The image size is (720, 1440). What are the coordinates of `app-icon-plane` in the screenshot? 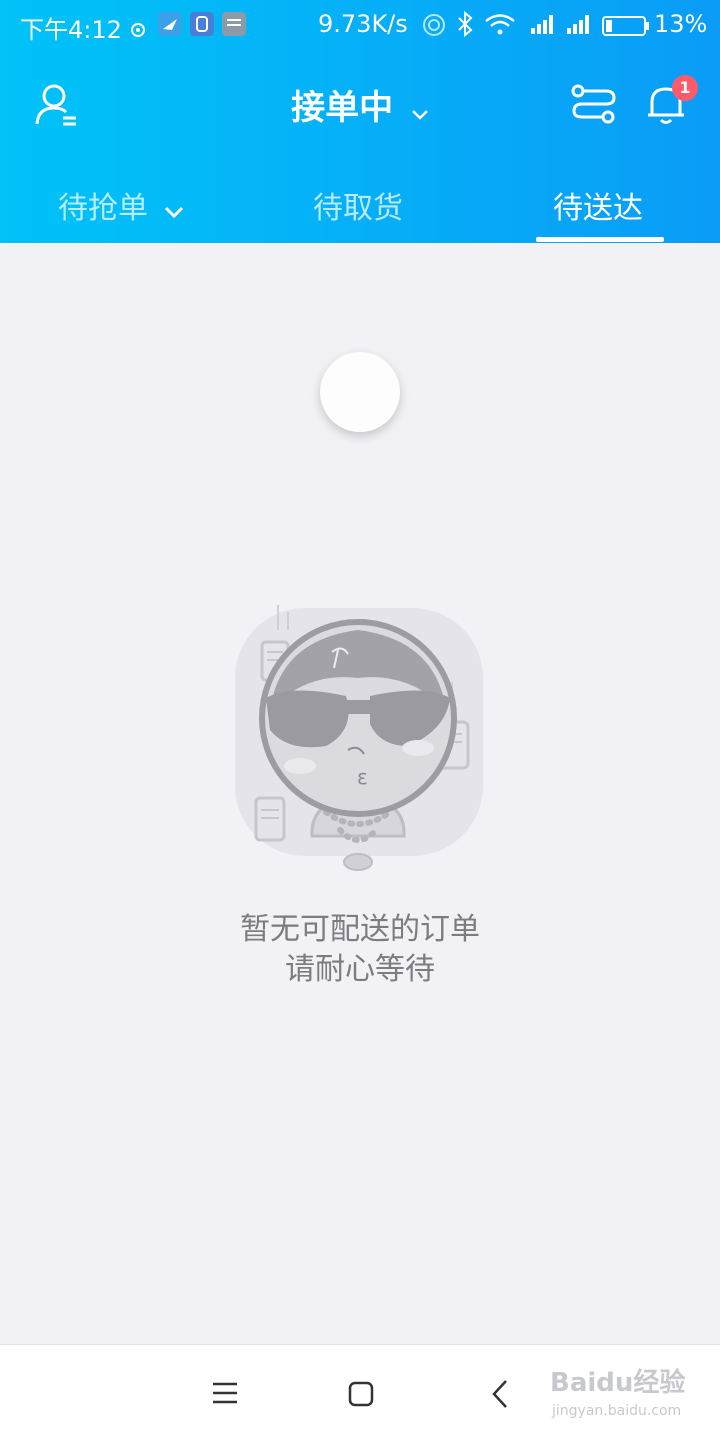 It's located at (170, 27).